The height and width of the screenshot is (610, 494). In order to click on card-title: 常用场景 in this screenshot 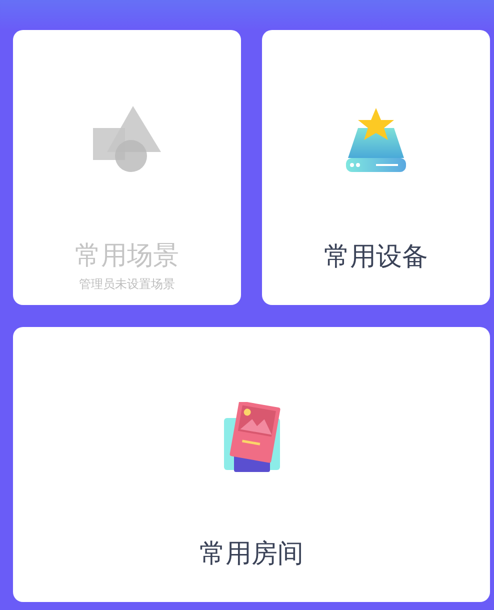, I will do `click(127, 256)`.